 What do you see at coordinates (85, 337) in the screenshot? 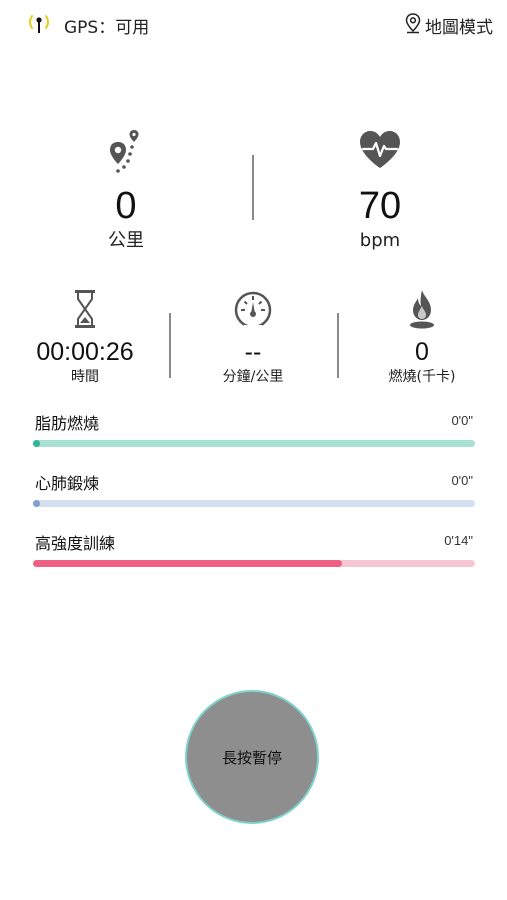
I see `duration-stat: 00:00:26 時間` at bounding box center [85, 337].